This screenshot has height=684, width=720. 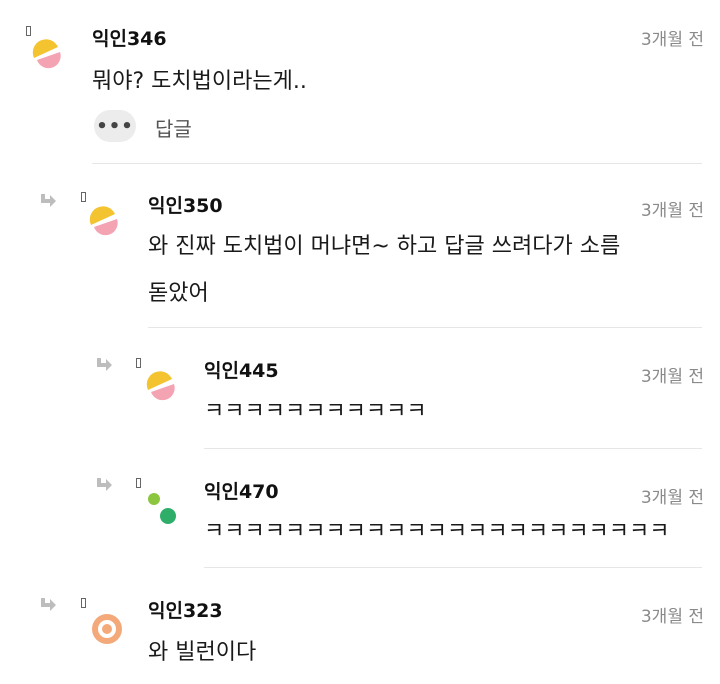 I want to click on comment-text: 와 빌런이다, so click(x=202, y=652).